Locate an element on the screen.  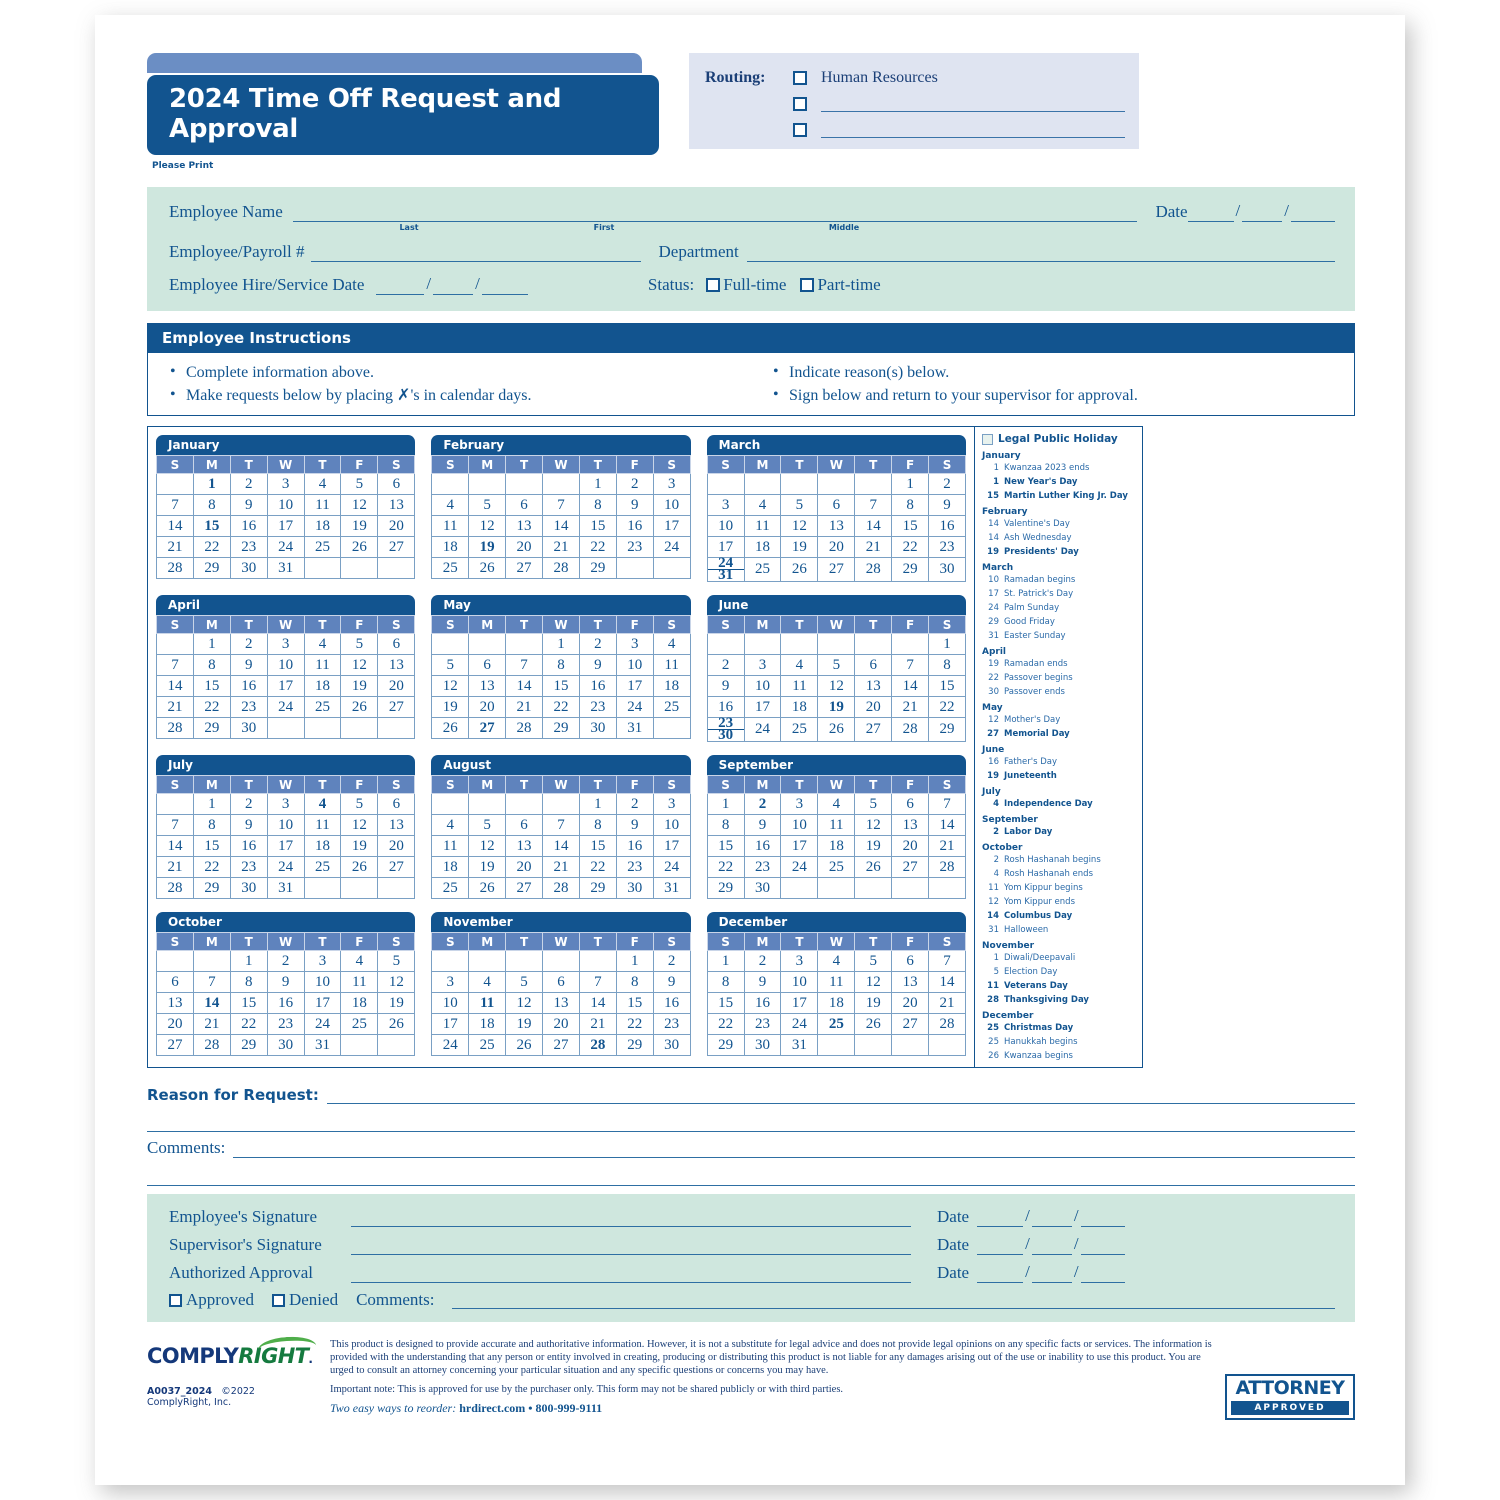
calendar-day-cell: 25 is located at coordinates (450, 888).